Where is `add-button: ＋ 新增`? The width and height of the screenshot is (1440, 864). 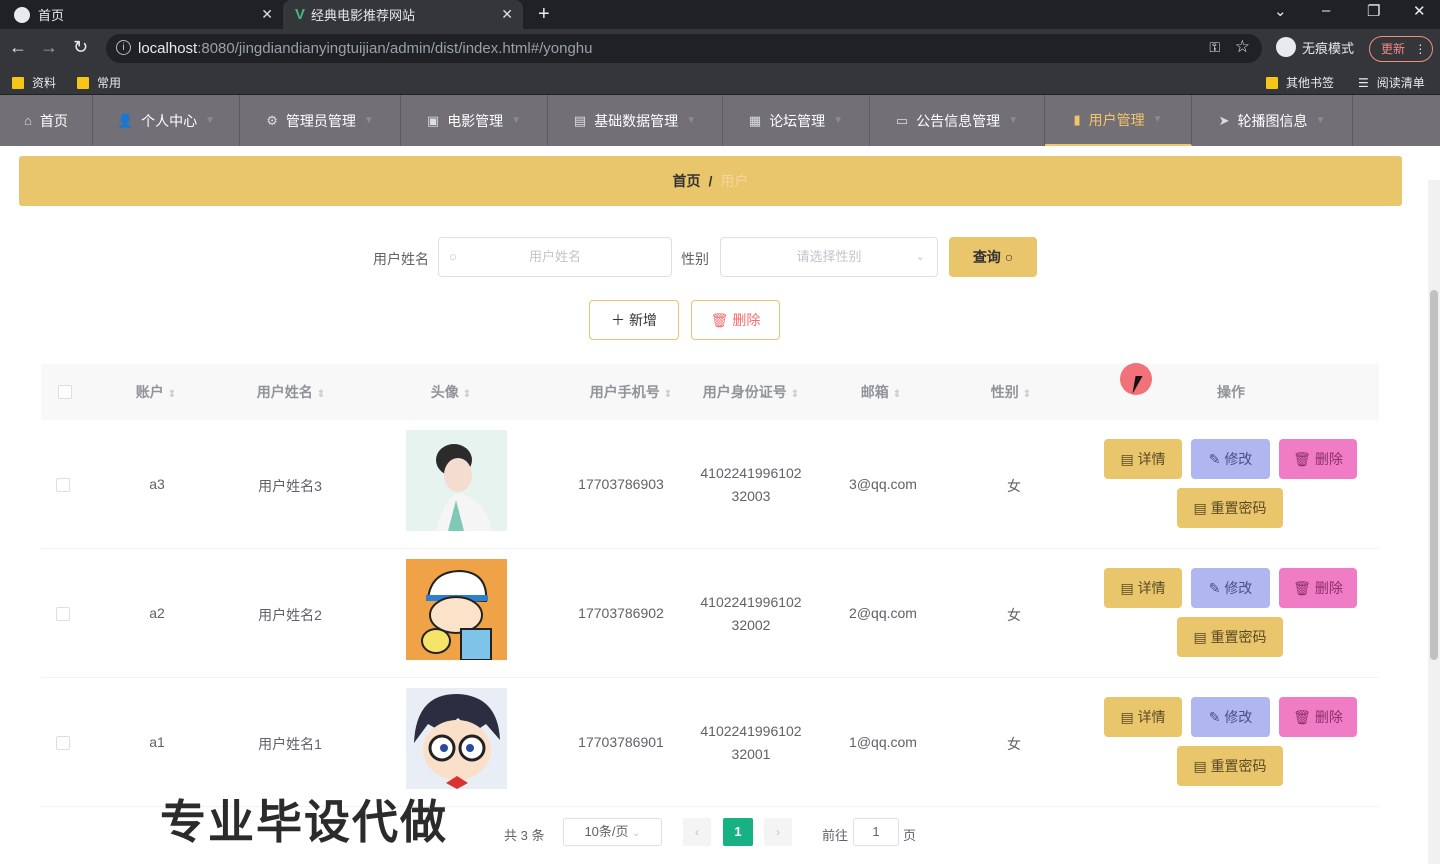 add-button: ＋ 新增 is located at coordinates (634, 320).